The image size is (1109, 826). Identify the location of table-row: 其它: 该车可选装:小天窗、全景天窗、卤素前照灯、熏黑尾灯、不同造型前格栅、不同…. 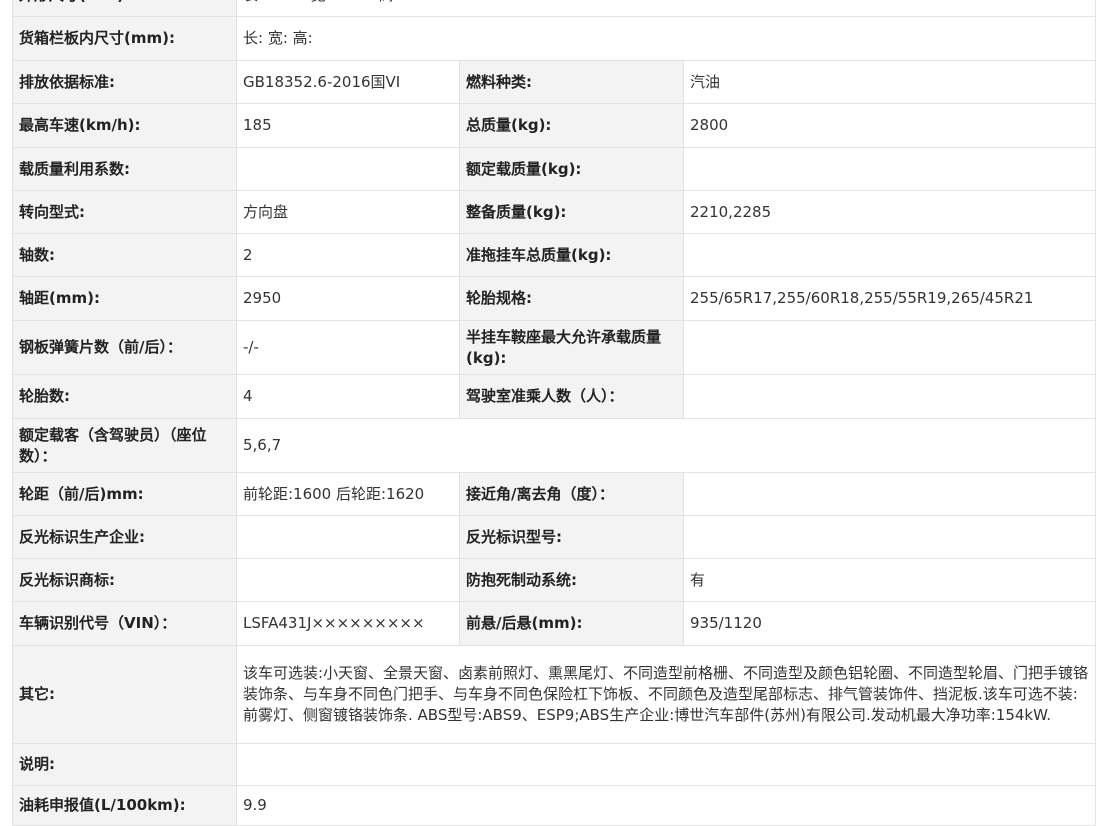
(554, 694).